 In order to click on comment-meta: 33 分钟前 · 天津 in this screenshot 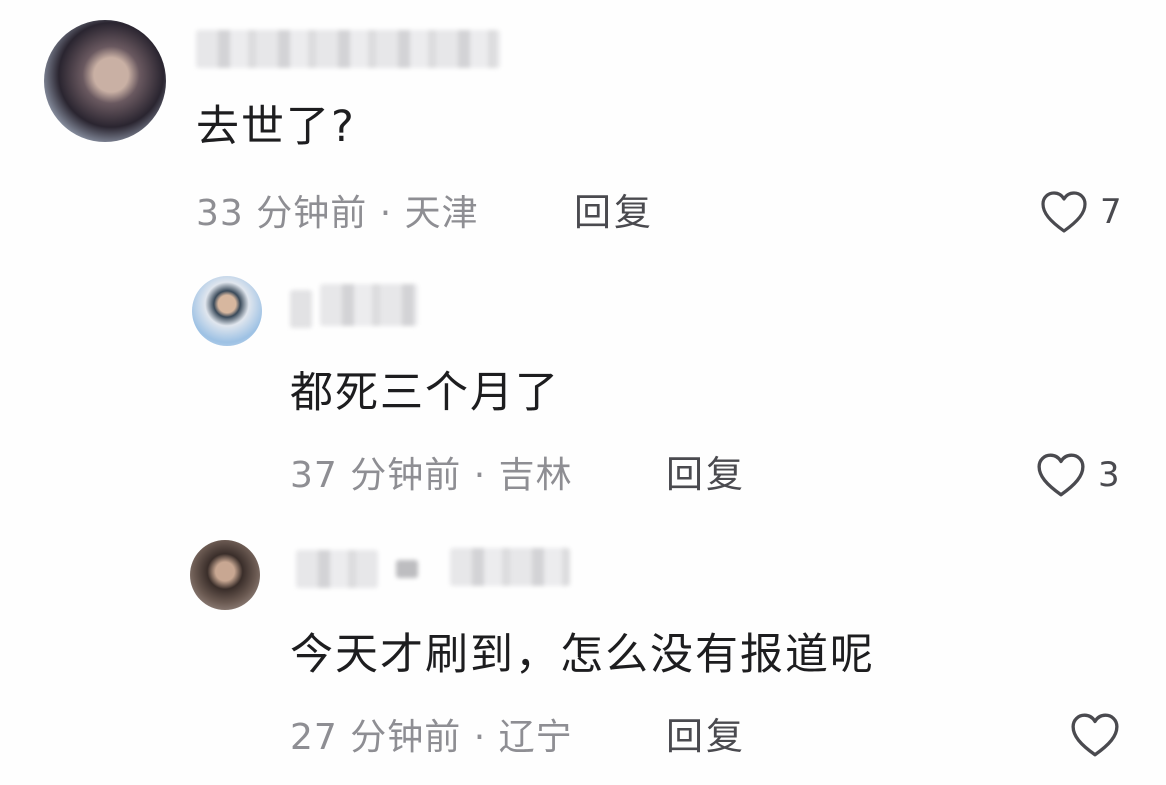, I will do `click(337, 214)`.